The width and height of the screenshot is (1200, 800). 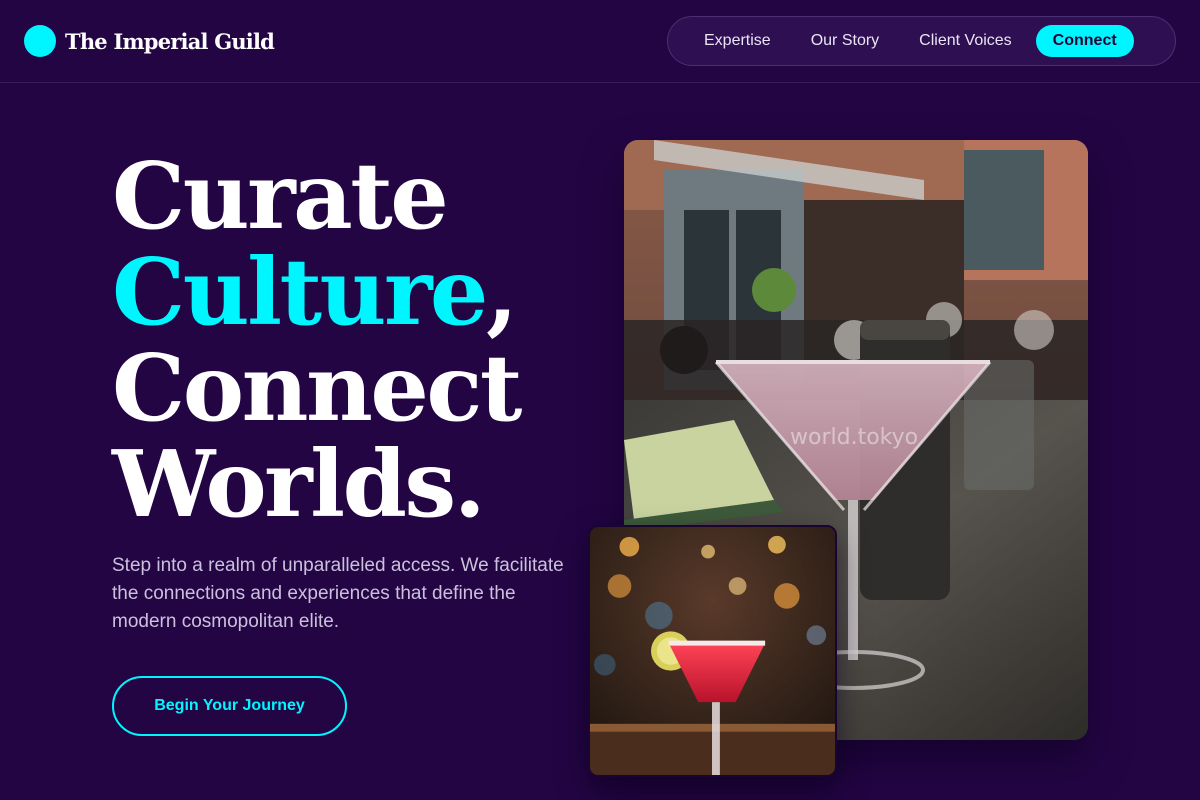 What do you see at coordinates (501, 292) in the screenshot?
I see `headline-comma: ,` at bounding box center [501, 292].